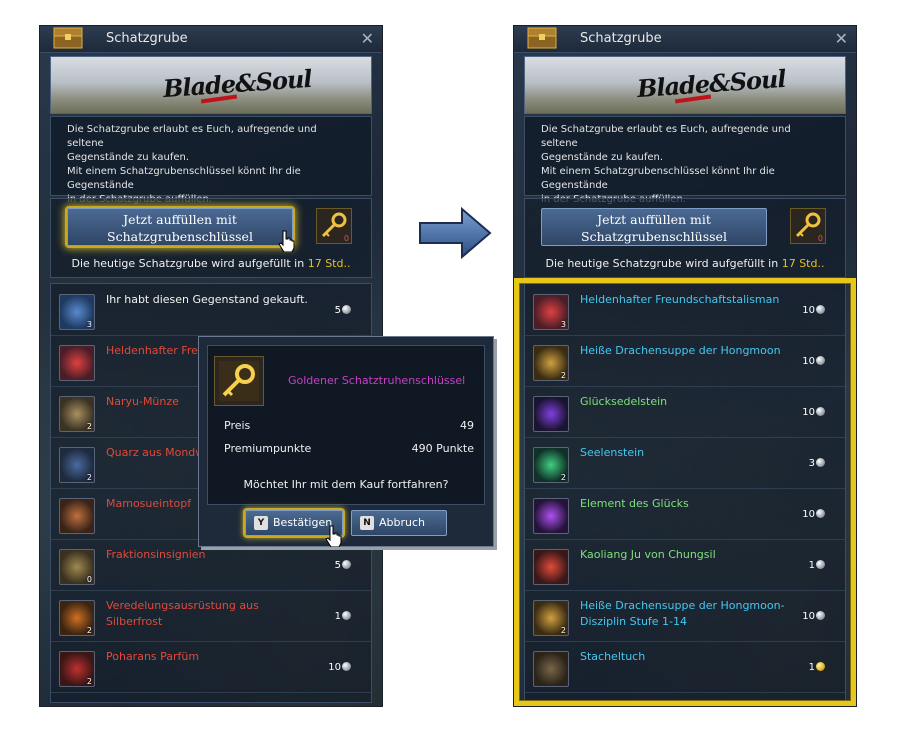 This screenshot has height=740, width=900. Describe the element at coordinates (77, 465) in the screenshot. I see `quartz-icon: 2` at that location.